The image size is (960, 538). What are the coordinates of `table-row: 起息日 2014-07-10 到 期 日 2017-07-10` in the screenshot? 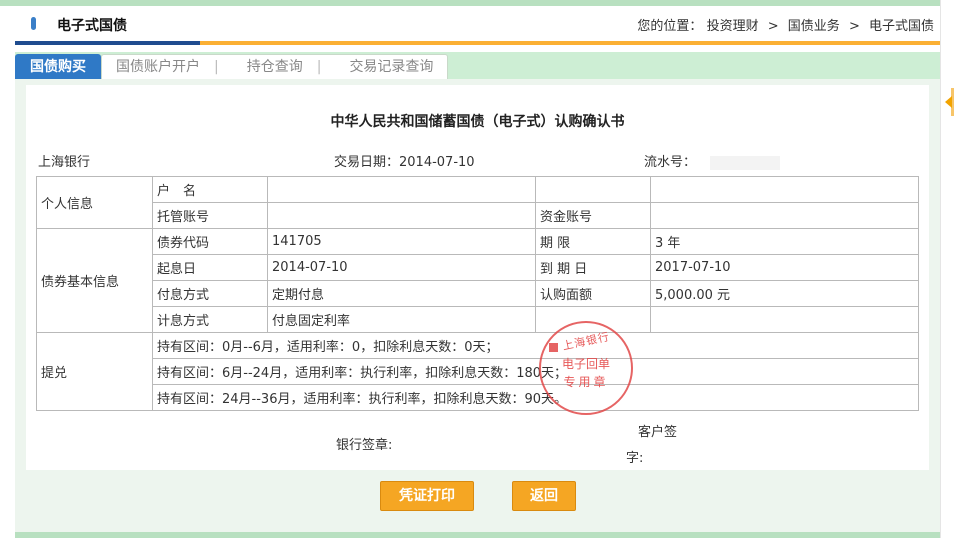 It's located at (478, 267).